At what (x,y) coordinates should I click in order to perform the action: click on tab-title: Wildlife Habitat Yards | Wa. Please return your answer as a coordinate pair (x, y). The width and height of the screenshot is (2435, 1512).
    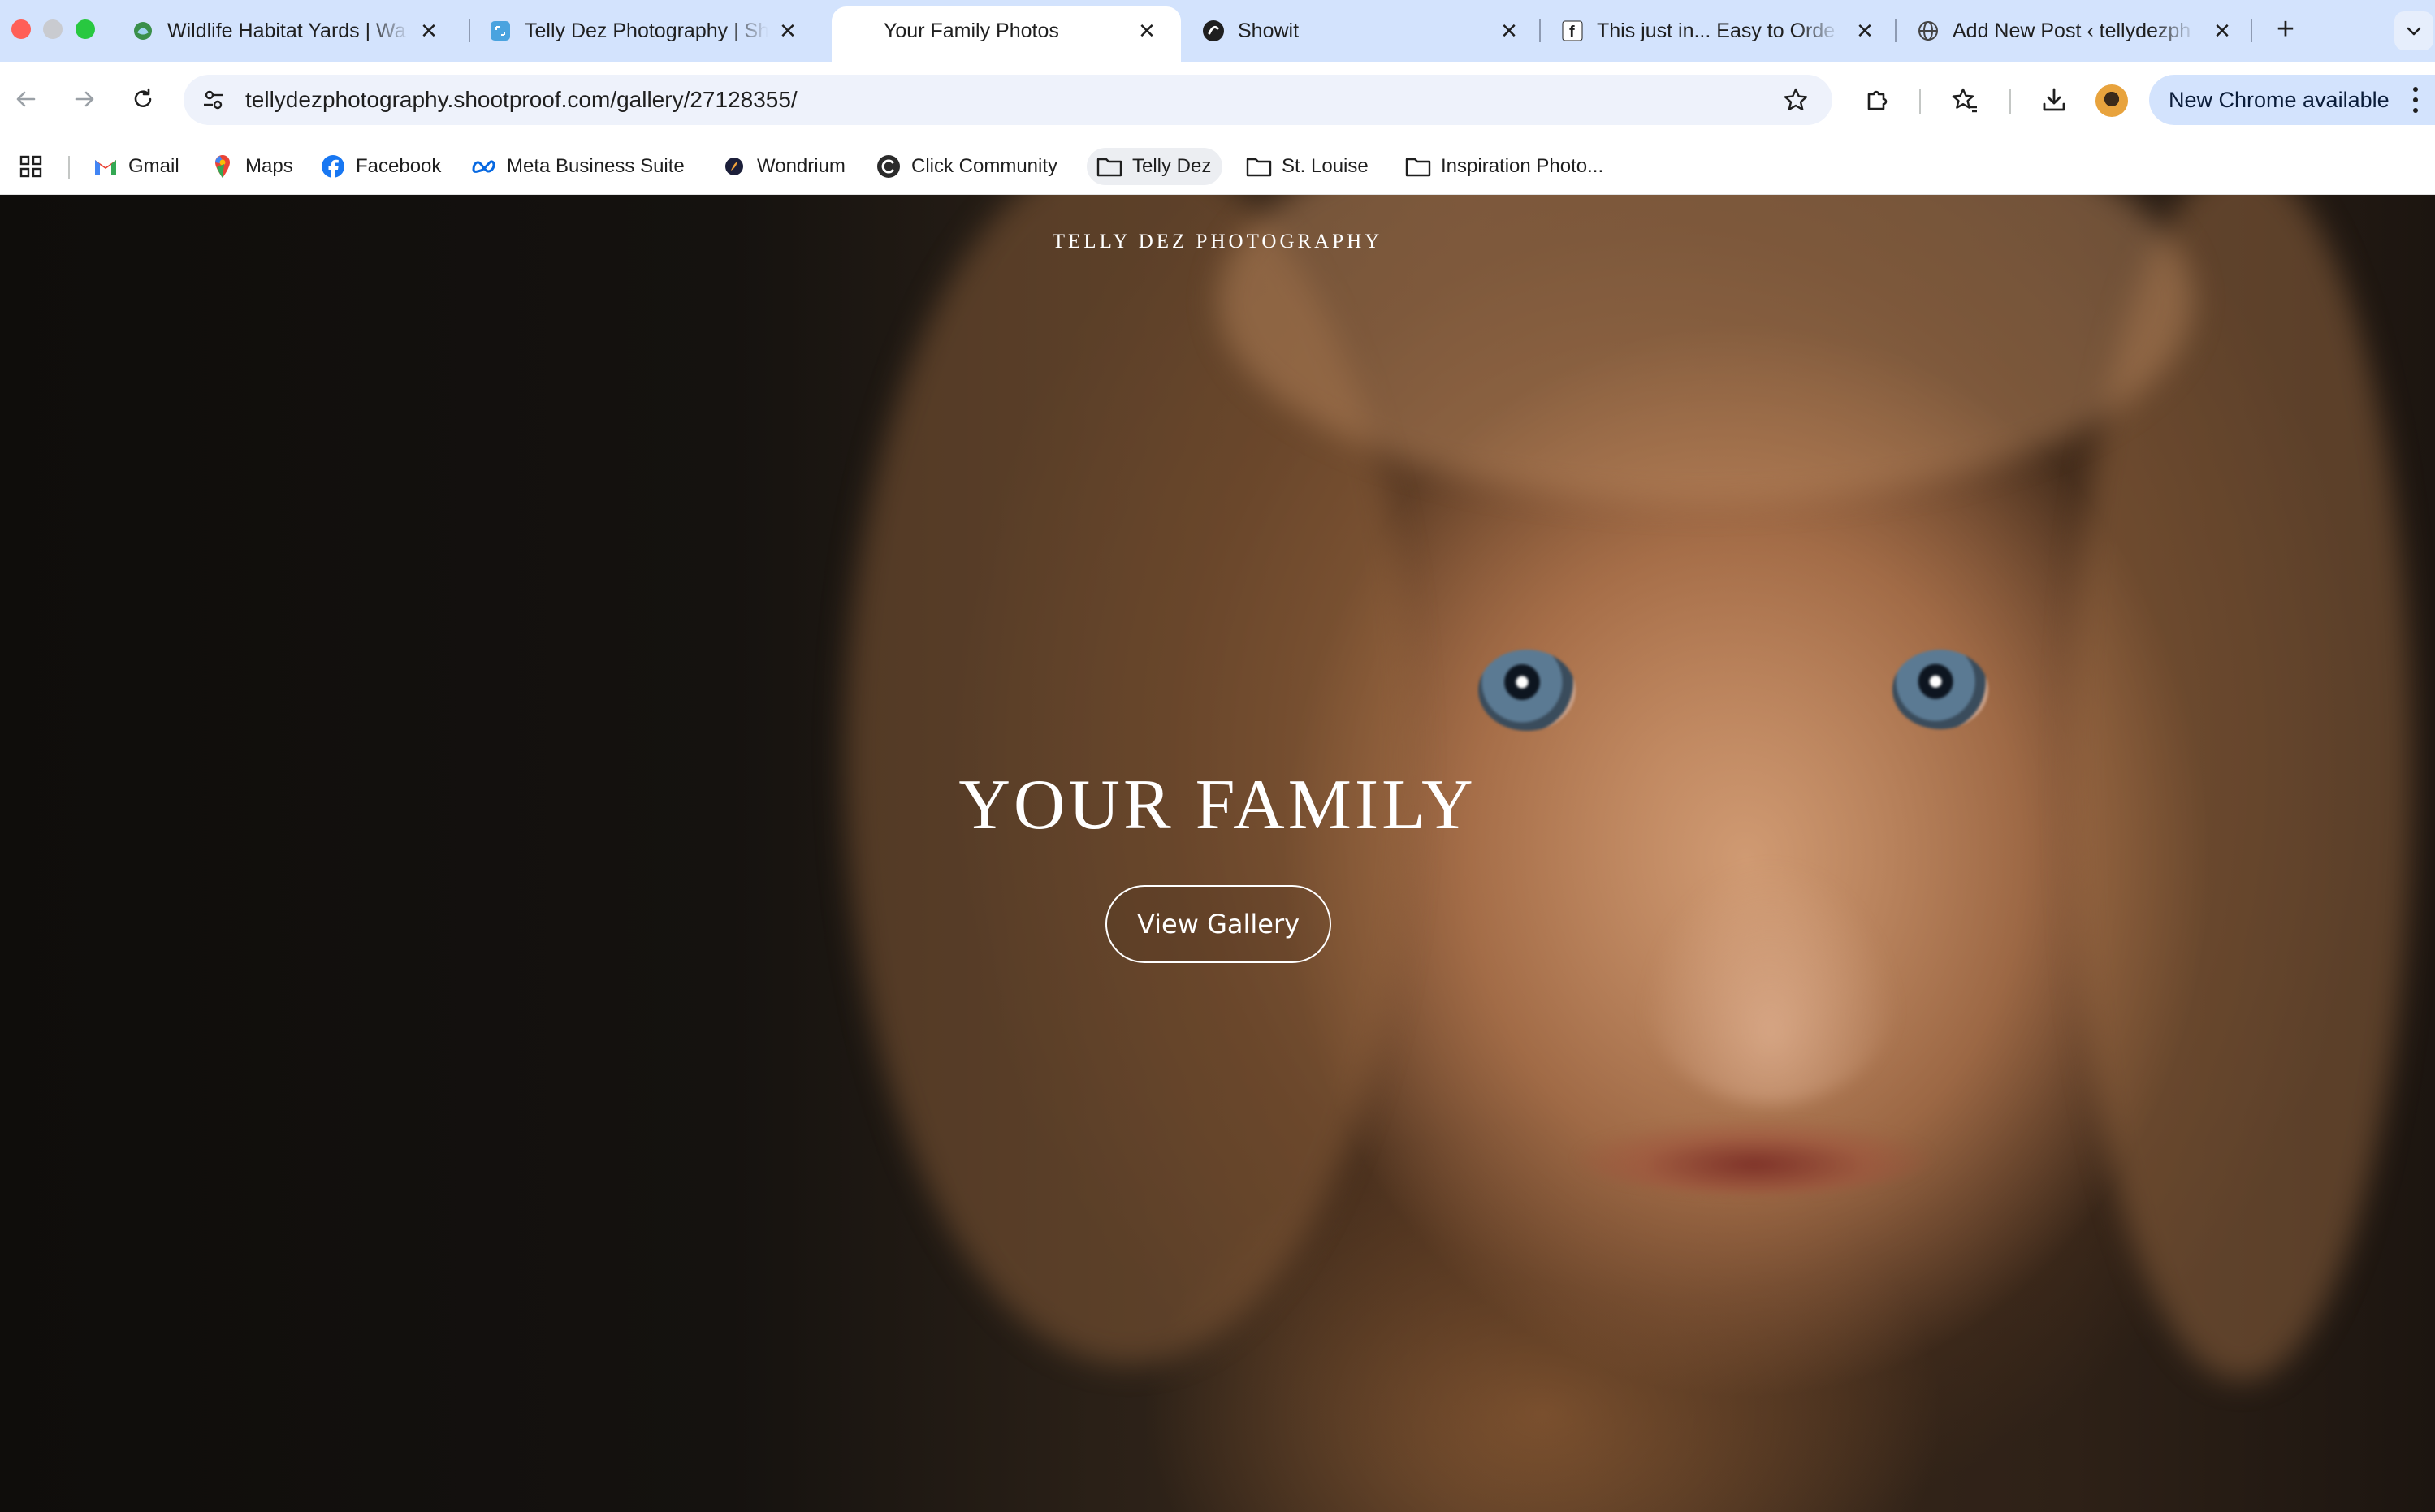
    Looking at the image, I should click on (286, 30).